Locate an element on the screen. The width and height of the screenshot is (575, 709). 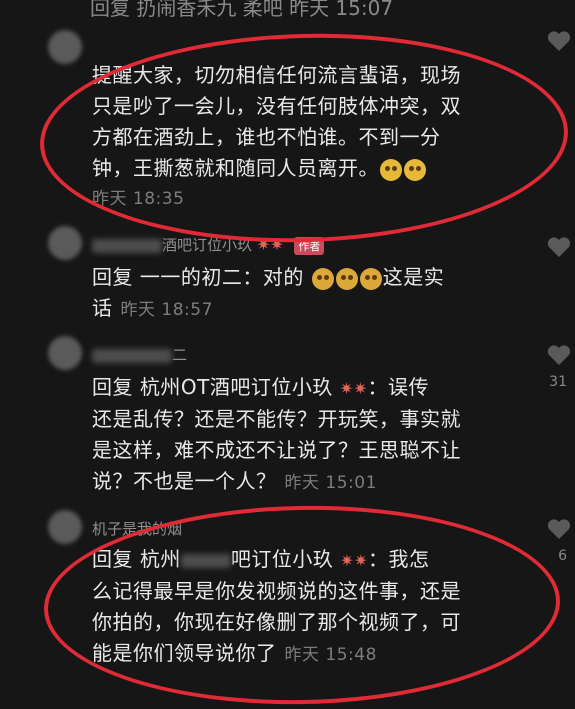
comment-line: 回复 杭州OT酒吧订位小玖 ✷✷：误传 is located at coordinates (260, 387).